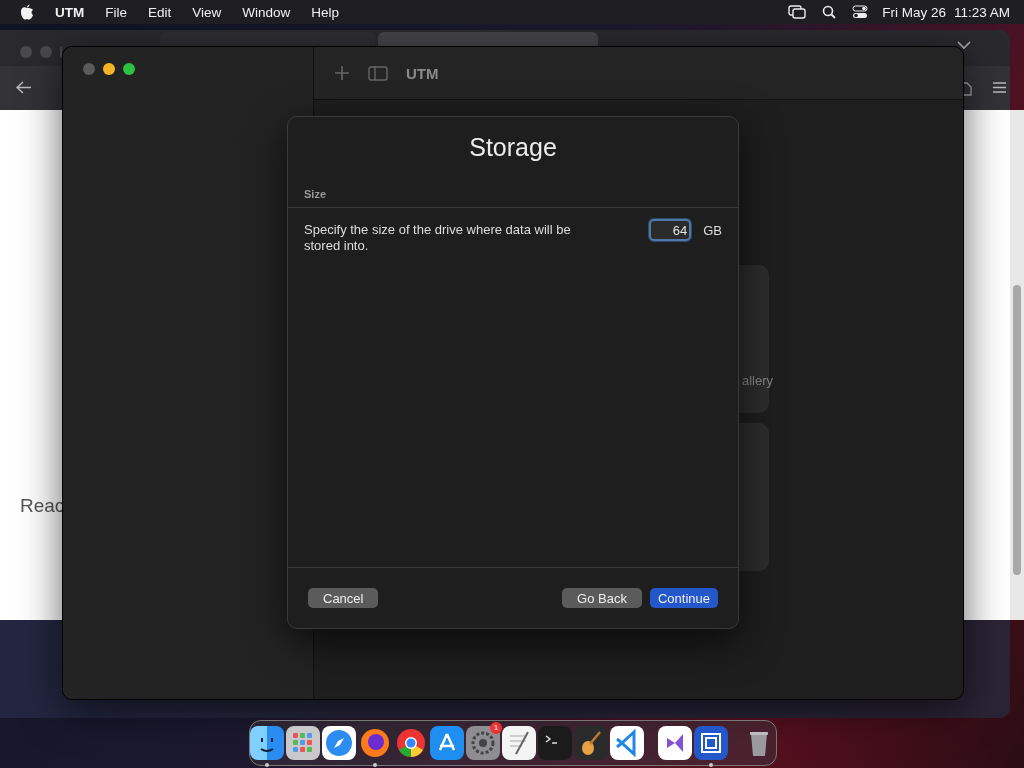  What do you see at coordinates (266, 12) in the screenshot?
I see `menu-item: Window` at bounding box center [266, 12].